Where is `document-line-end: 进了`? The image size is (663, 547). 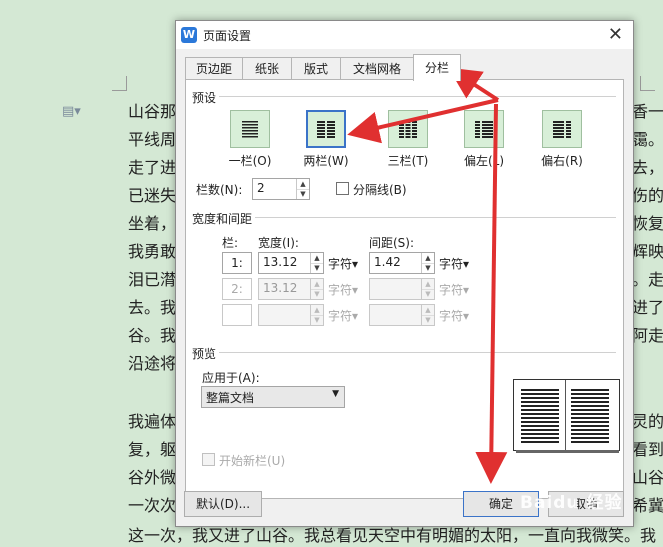
document-line-end: 进了 is located at coordinates (647, 307).